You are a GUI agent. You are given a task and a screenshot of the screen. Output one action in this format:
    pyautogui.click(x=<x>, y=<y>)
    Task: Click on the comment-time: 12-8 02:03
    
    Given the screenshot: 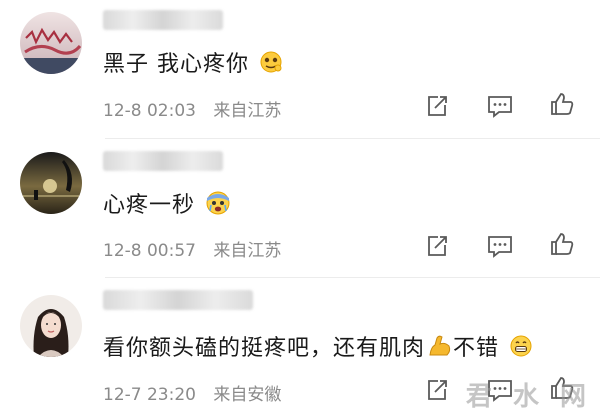 What is the action you would take?
    pyautogui.click(x=149, y=111)
    